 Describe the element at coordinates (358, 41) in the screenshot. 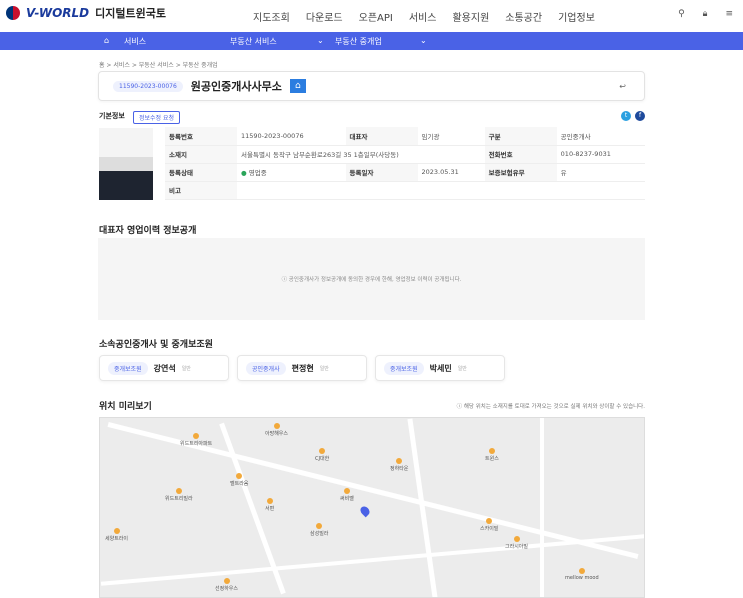

I see `subnav-brokerage: 부동산 중개업` at that location.